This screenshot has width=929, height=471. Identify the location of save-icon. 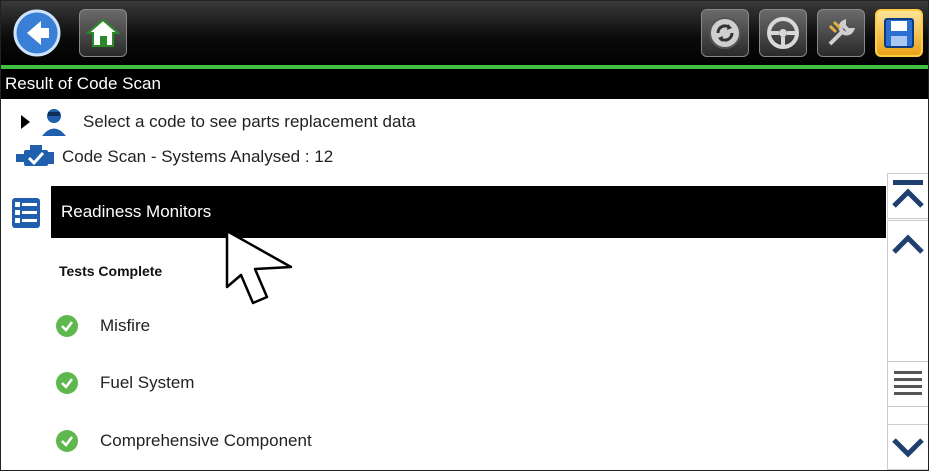
(899, 33).